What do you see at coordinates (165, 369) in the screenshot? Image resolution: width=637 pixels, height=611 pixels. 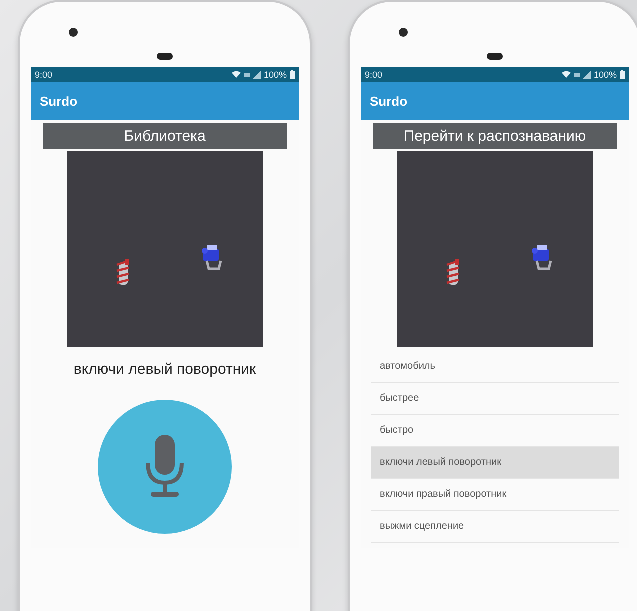 I see `recognized-phrase: включи левый поворотник` at bounding box center [165, 369].